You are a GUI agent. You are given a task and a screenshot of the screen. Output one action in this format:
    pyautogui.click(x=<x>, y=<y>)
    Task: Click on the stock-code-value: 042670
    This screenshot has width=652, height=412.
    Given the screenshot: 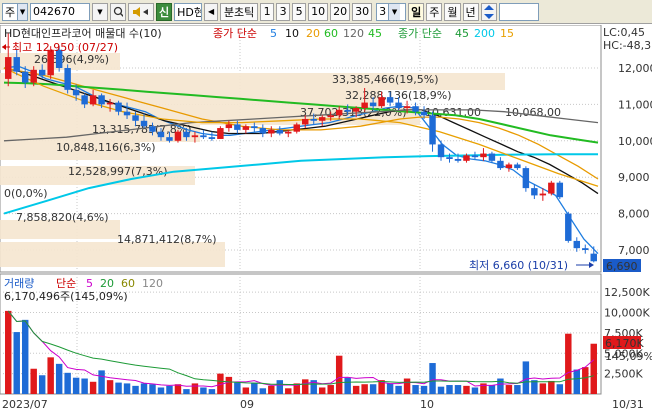 What is the action you would take?
    pyautogui.click(x=54, y=11)
    